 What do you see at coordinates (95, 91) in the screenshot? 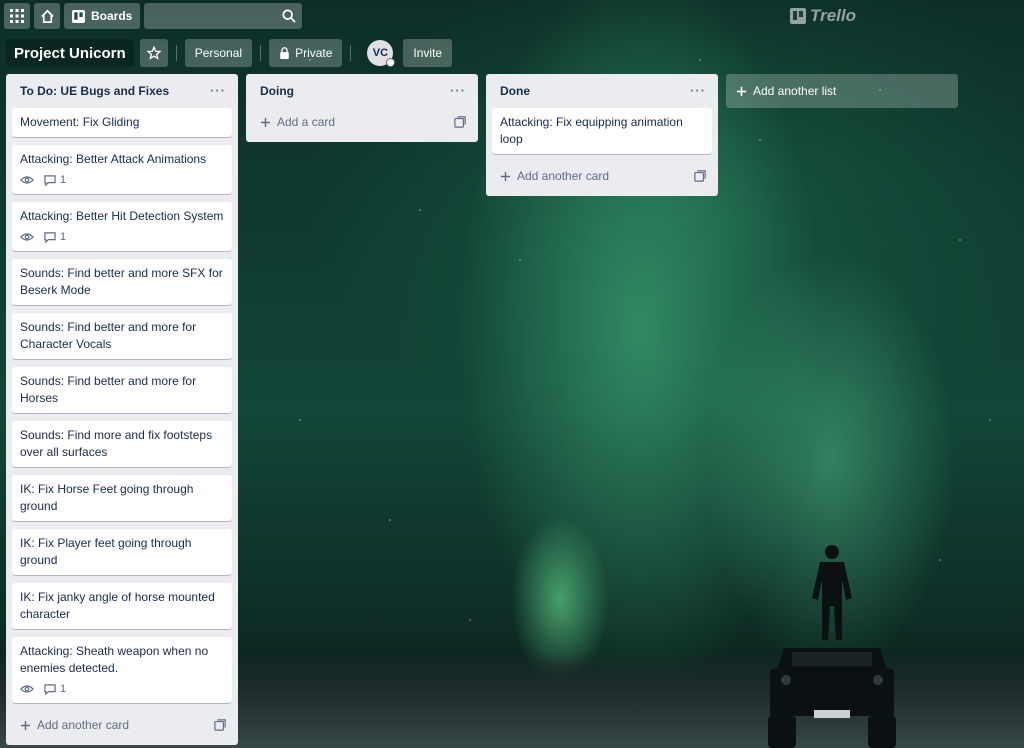
I see `list-title: To Do: UE Bugs and Fixes` at bounding box center [95, 91].